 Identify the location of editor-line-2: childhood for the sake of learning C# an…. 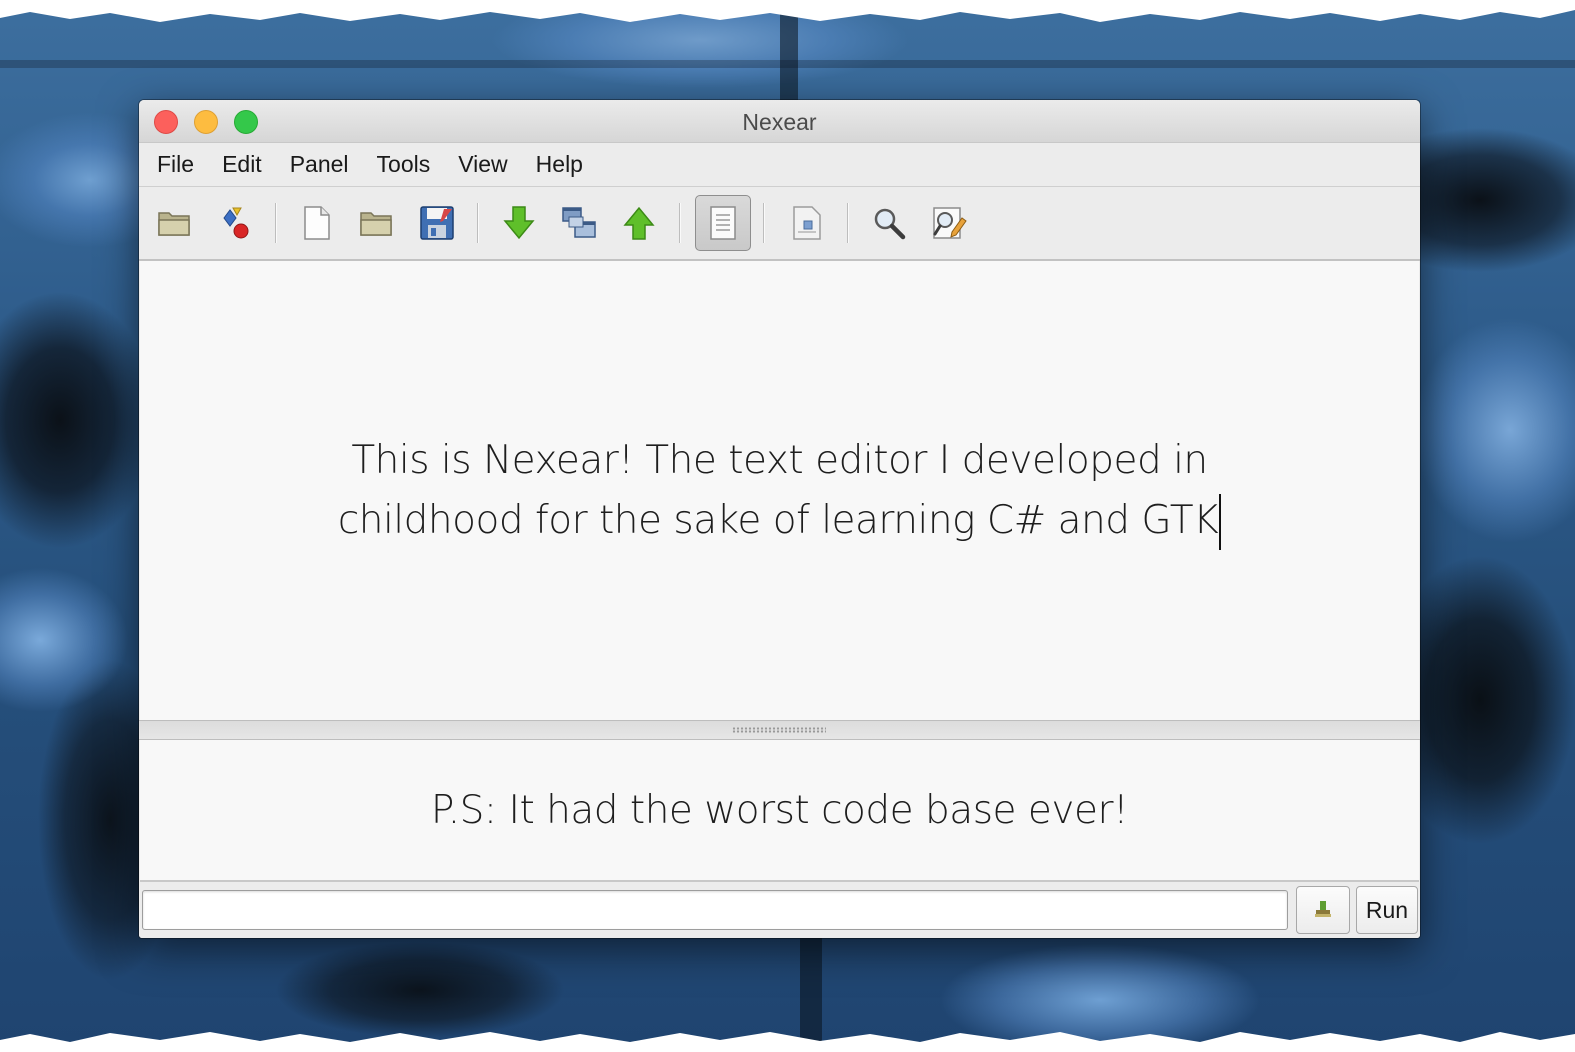
(780, 521).